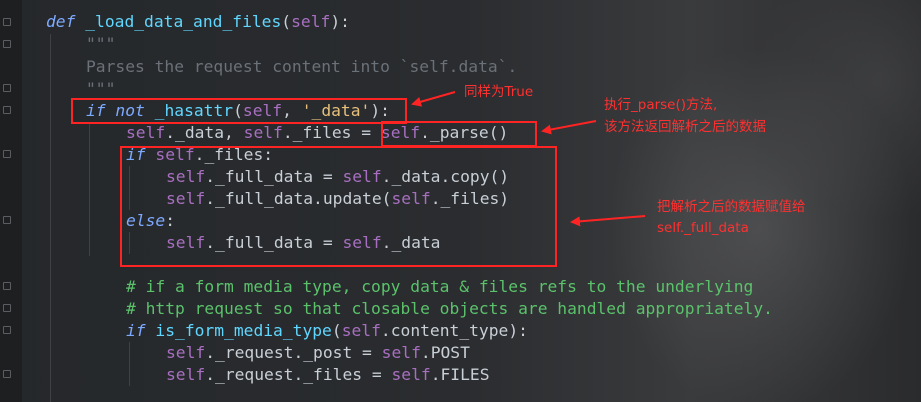 The height and width of the screenshot is (402, 921). What do you see at coordinates (703, 228) in the screenshot?
I see `annotation-note3-line2: self._full_data` at bounding box center [703, 228].